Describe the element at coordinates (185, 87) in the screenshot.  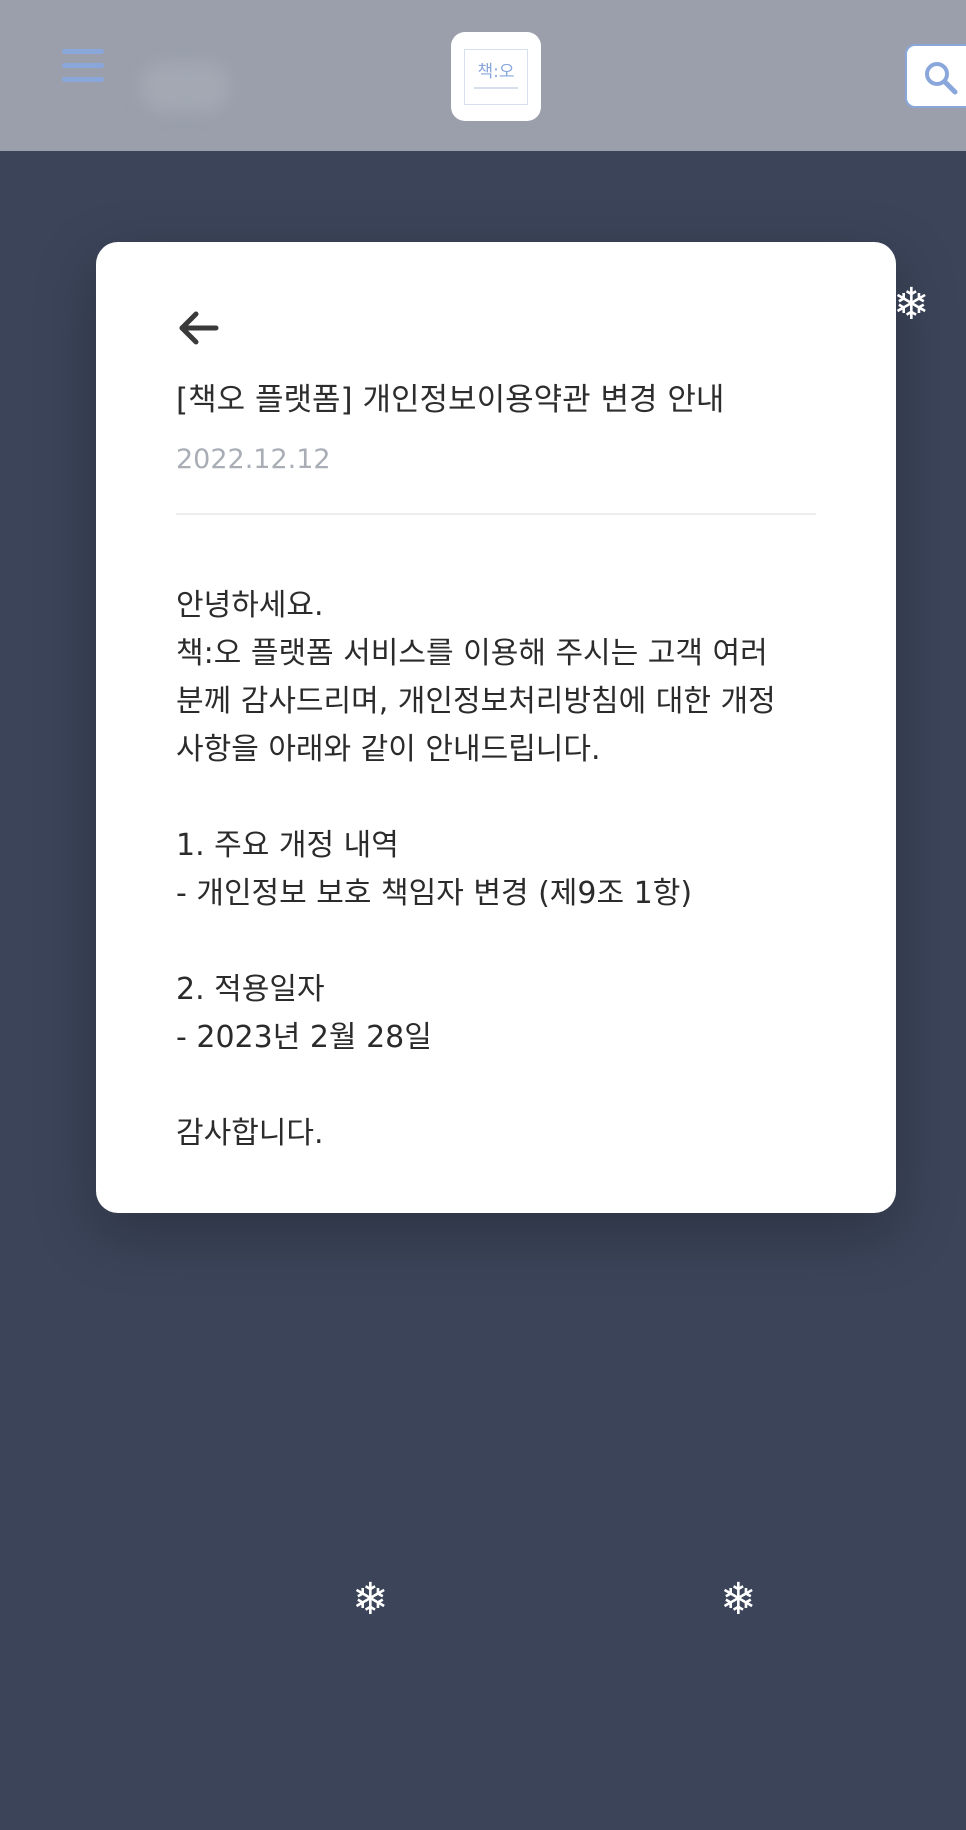
I see `blurred-header-element` at that location.